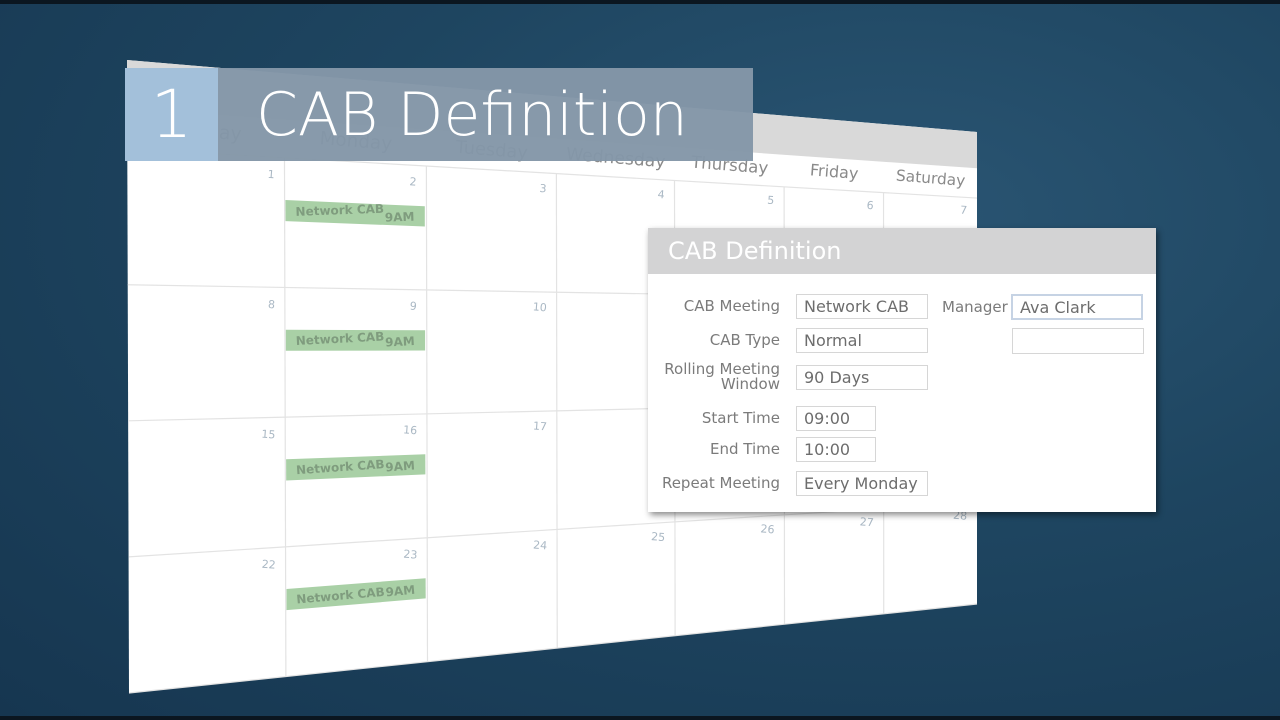 The height and width of the screenshot is (720, 1280). What do you see at coordinates (410, 430) in the screenshot?
I see `day-number: 16` at bounding box center [410, 430].